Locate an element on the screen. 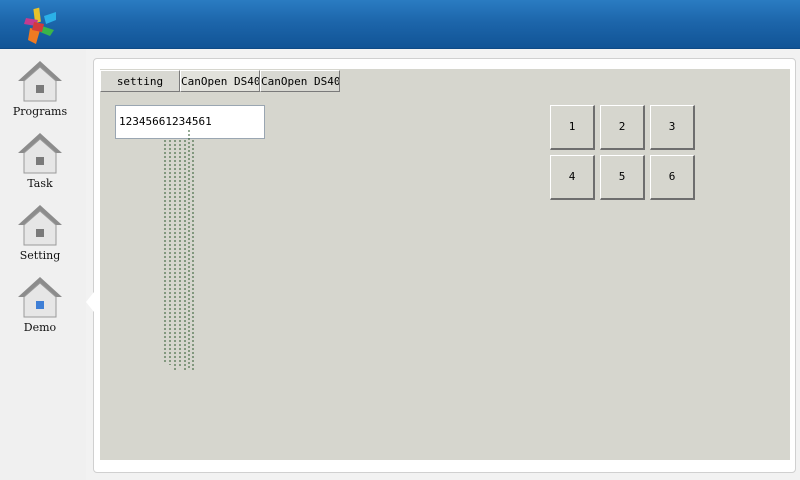  nav-label-programs: Programs is located at coordinates (40, 111).